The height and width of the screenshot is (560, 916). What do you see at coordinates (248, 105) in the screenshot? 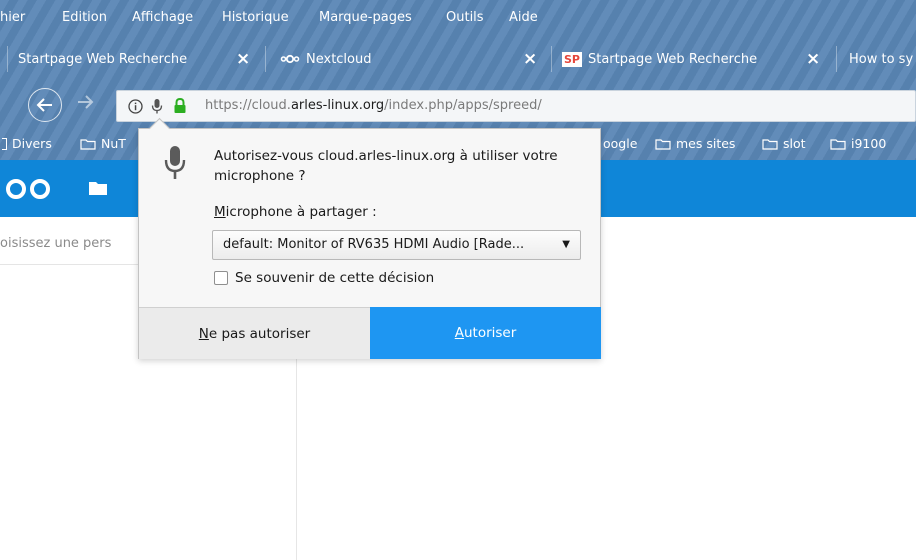
I see `url-prefix: https://cloud.` at bounding box center [248, 105].